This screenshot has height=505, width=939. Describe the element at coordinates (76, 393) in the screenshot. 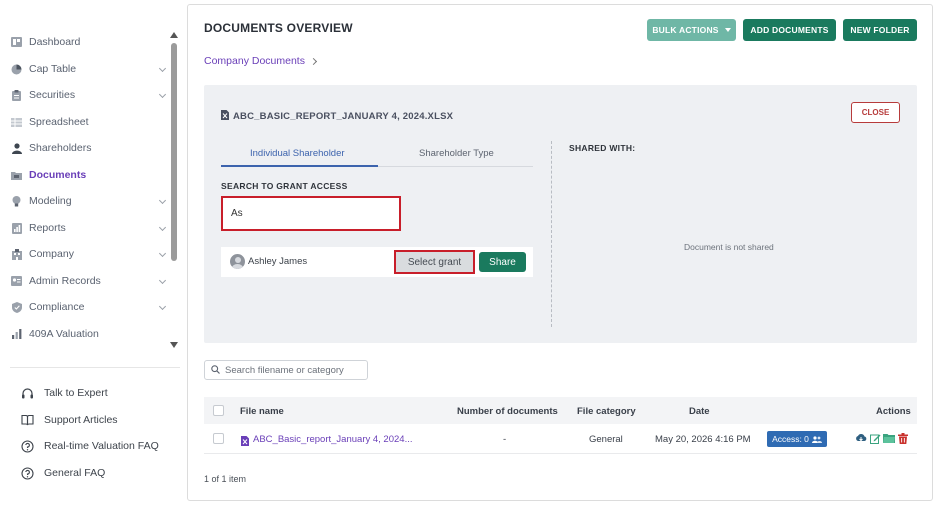

I see `help-label: Talk to Expert` at that location.